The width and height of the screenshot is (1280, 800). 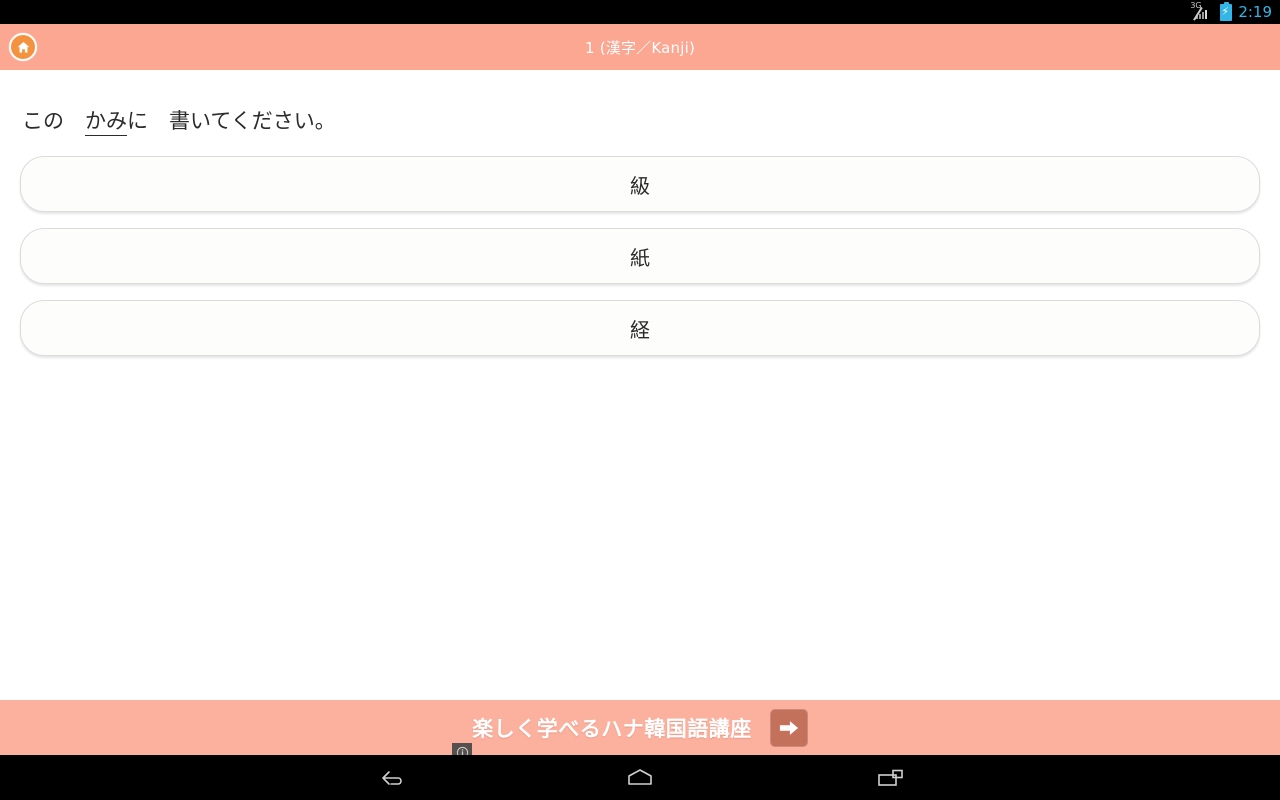 I want to click on page-title: 1 (漢字／Kanji), so click(x=640, y=47).